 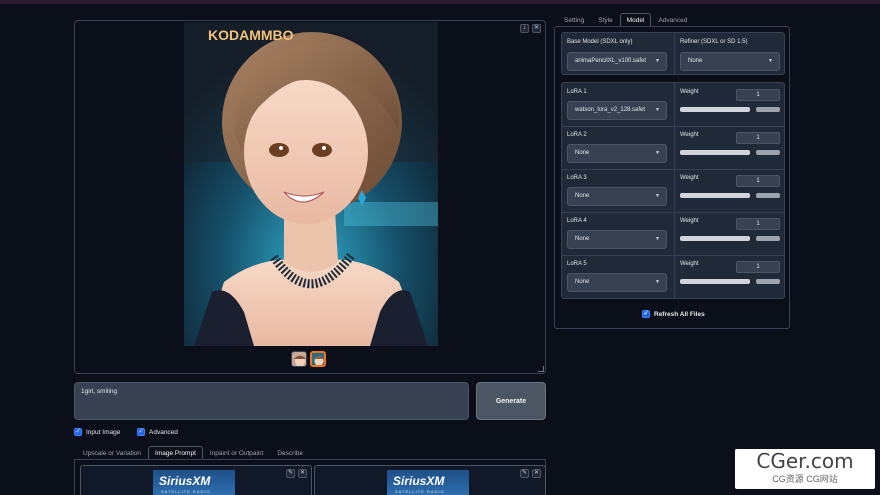 What do you see at coordinates (617, 196) in the screenshot?
I see `lora-3-dropdown: None ▼` at bounding box center [617, 196].